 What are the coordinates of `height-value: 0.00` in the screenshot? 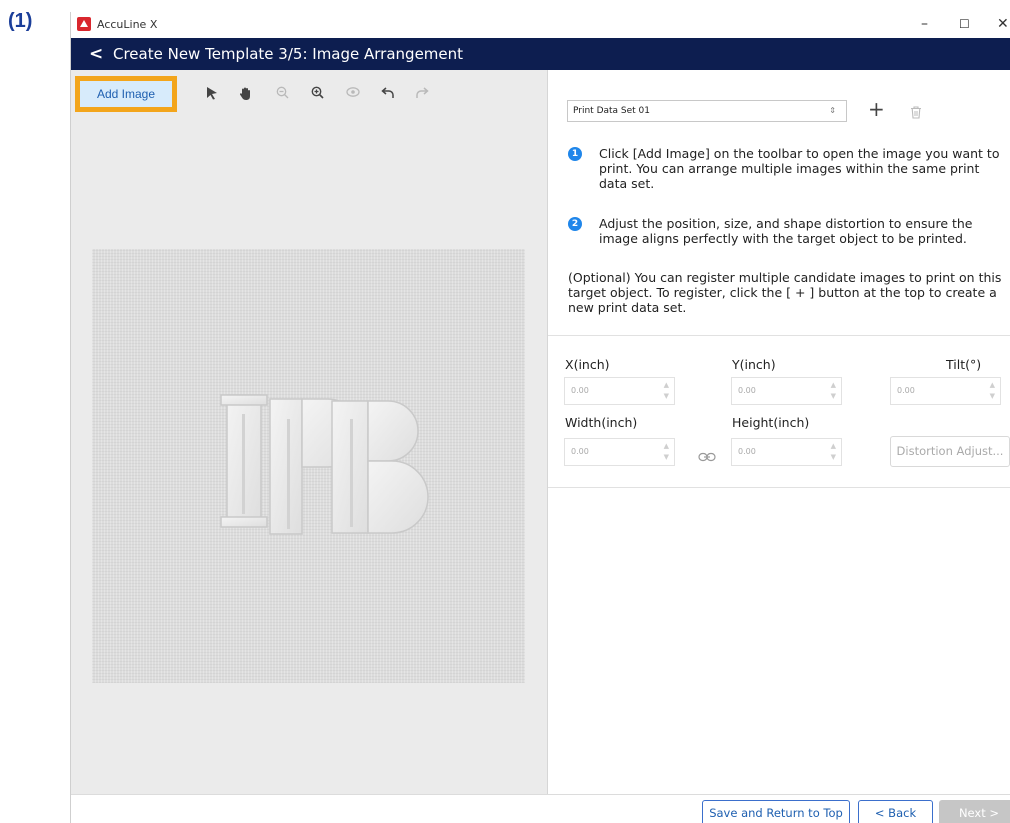 It's located at (747, 451).